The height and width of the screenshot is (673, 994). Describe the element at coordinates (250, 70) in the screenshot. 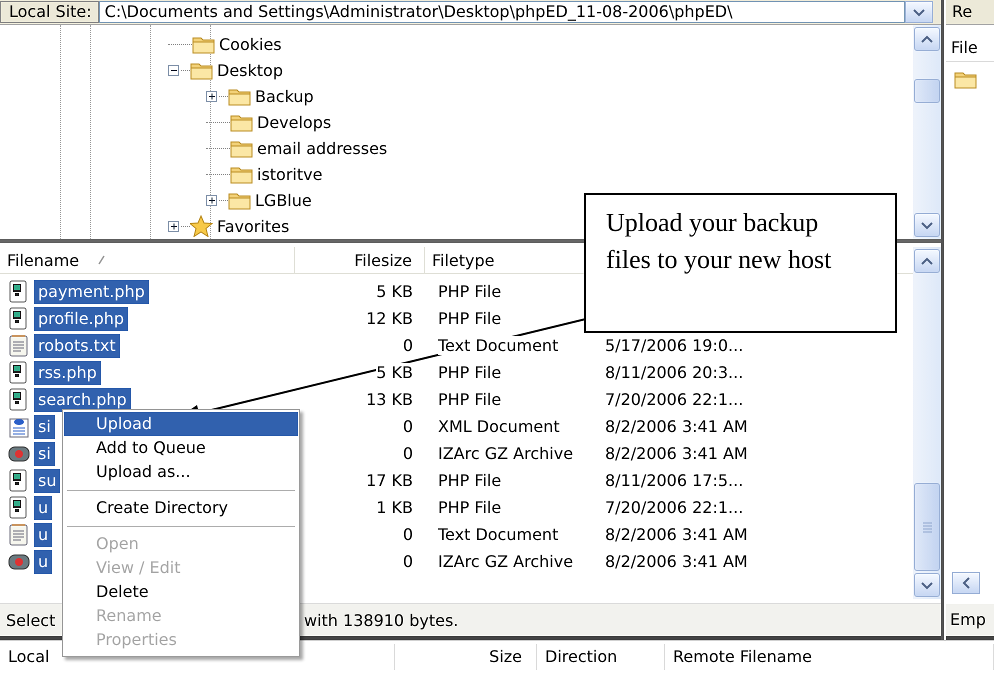

I see `tree-item: Desktop` at that location.